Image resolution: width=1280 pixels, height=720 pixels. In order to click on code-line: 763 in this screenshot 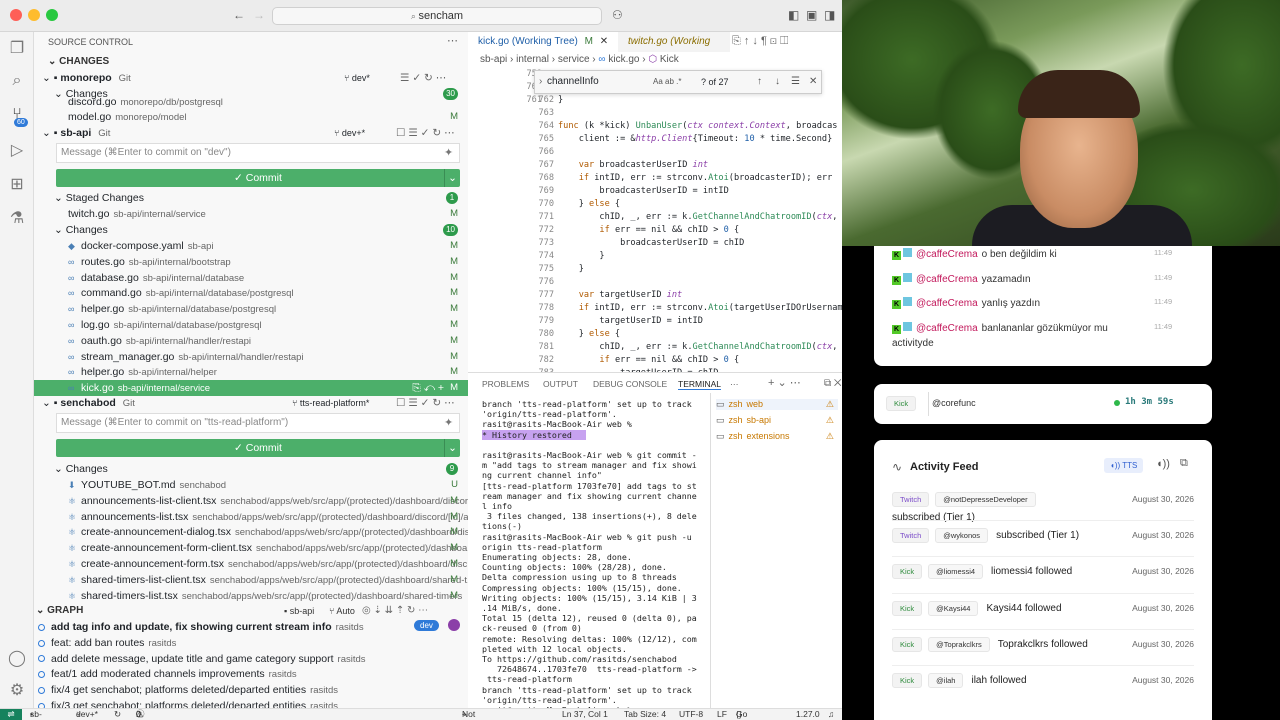, I will do `click(655, 113)`.